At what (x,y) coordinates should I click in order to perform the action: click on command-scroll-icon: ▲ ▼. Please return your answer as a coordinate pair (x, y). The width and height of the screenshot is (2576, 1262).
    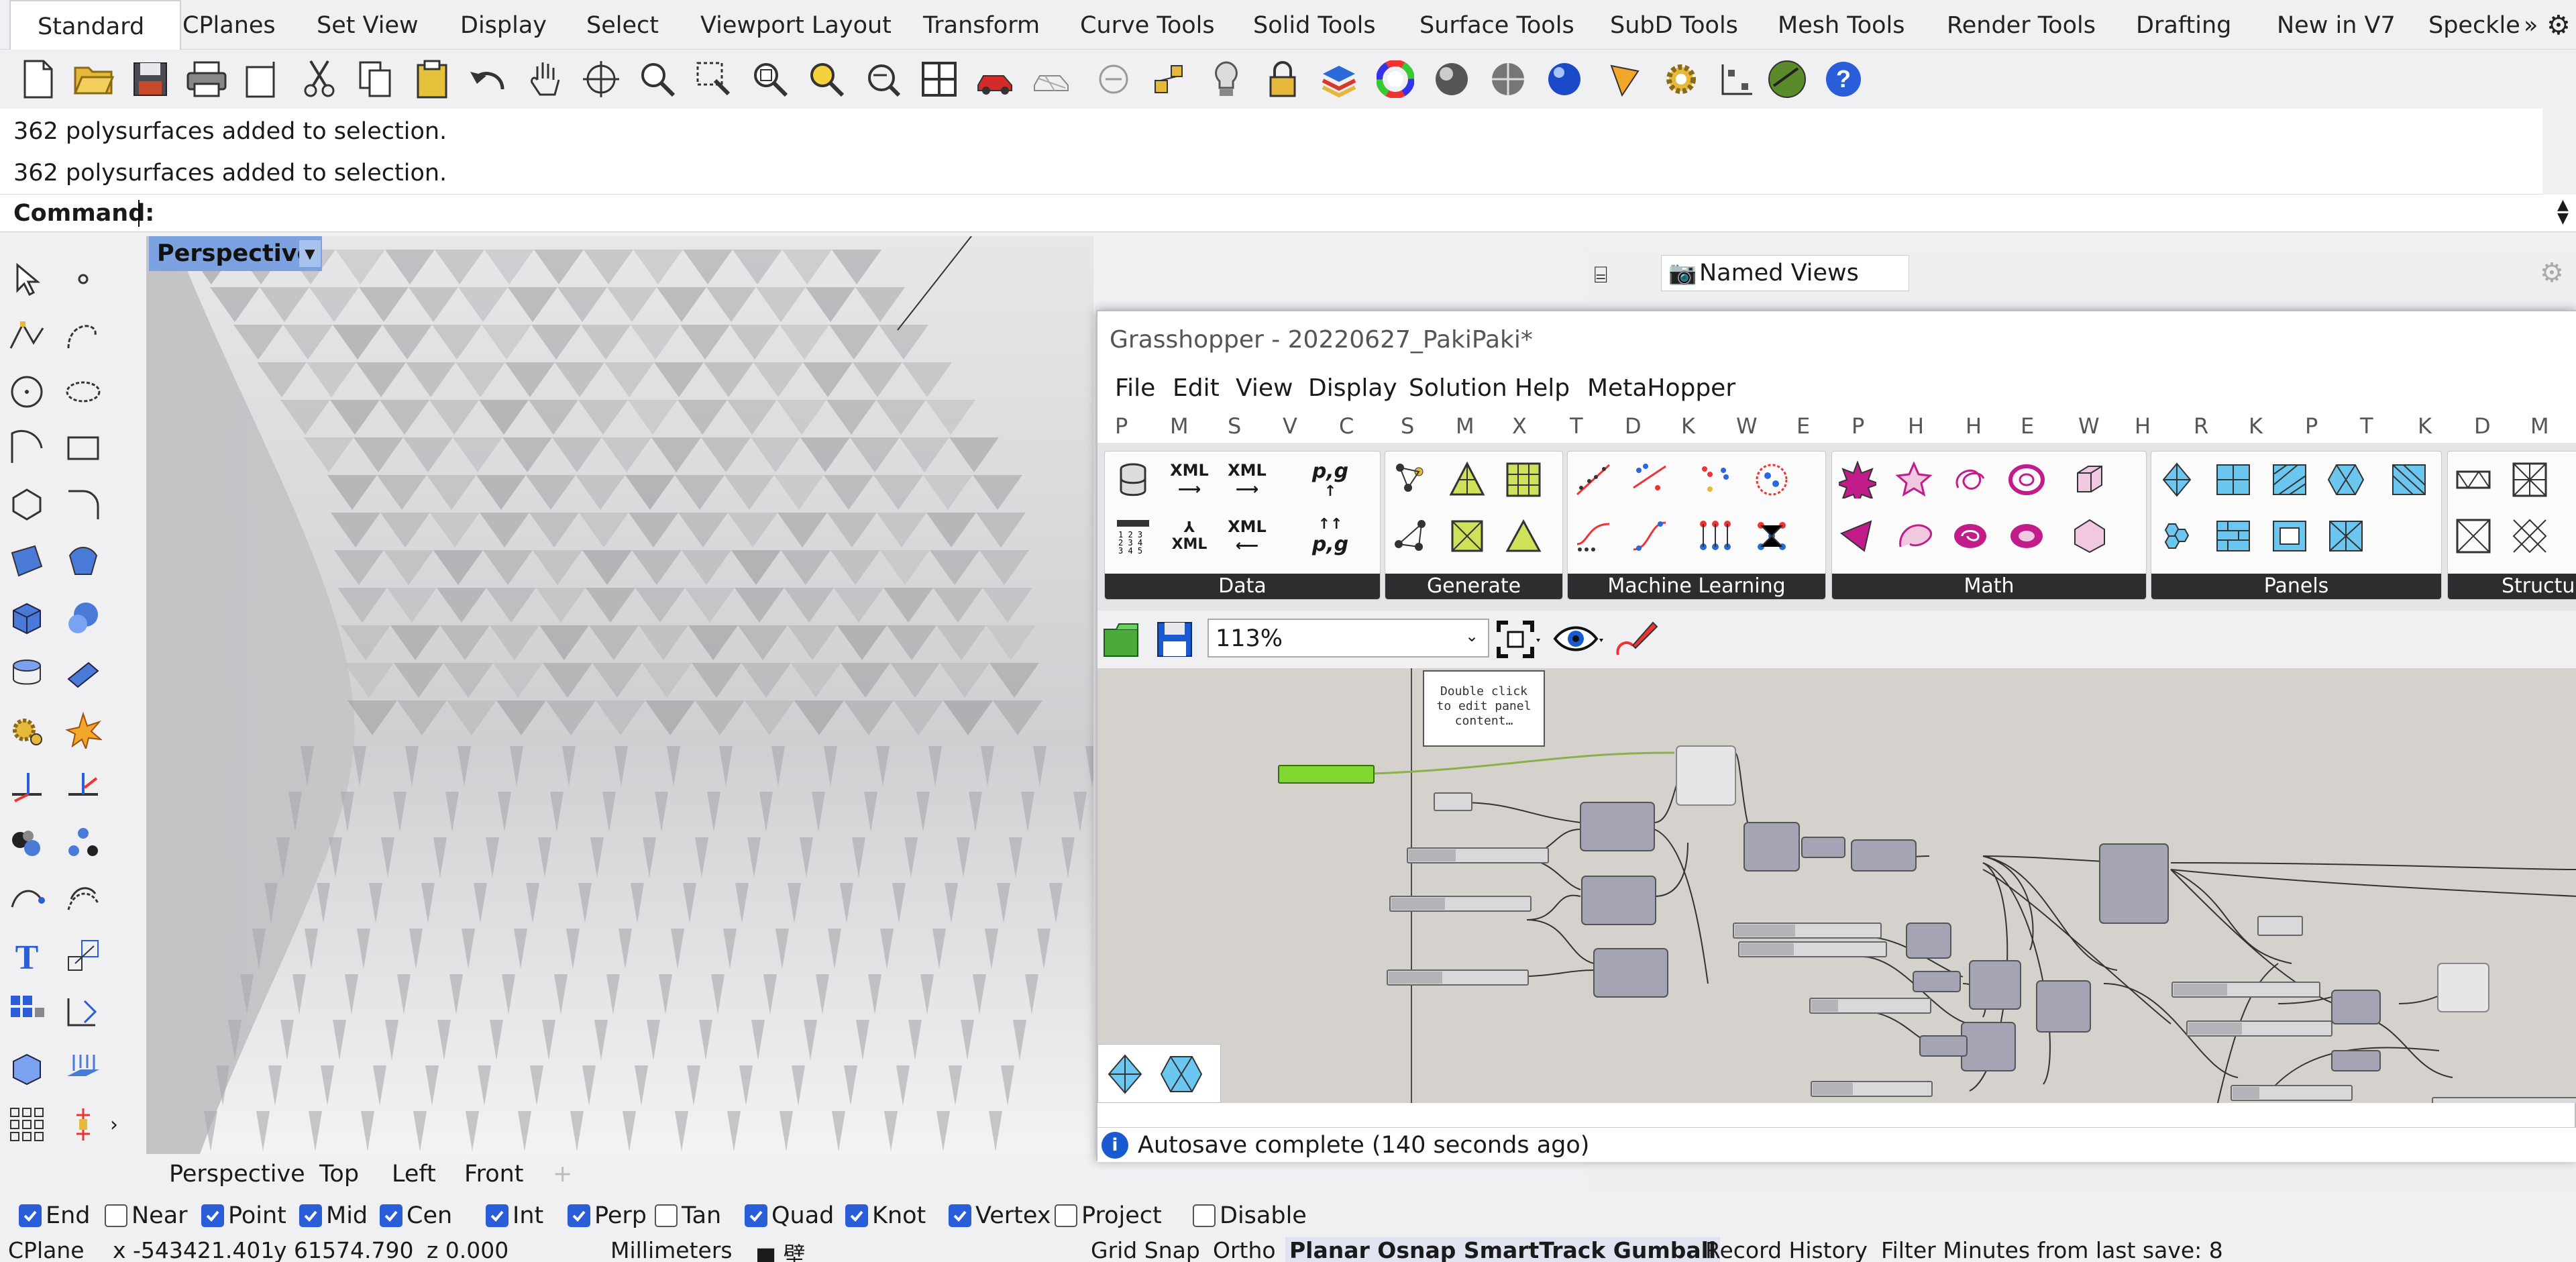
    Looking at the image, I should click on (2563, 212).